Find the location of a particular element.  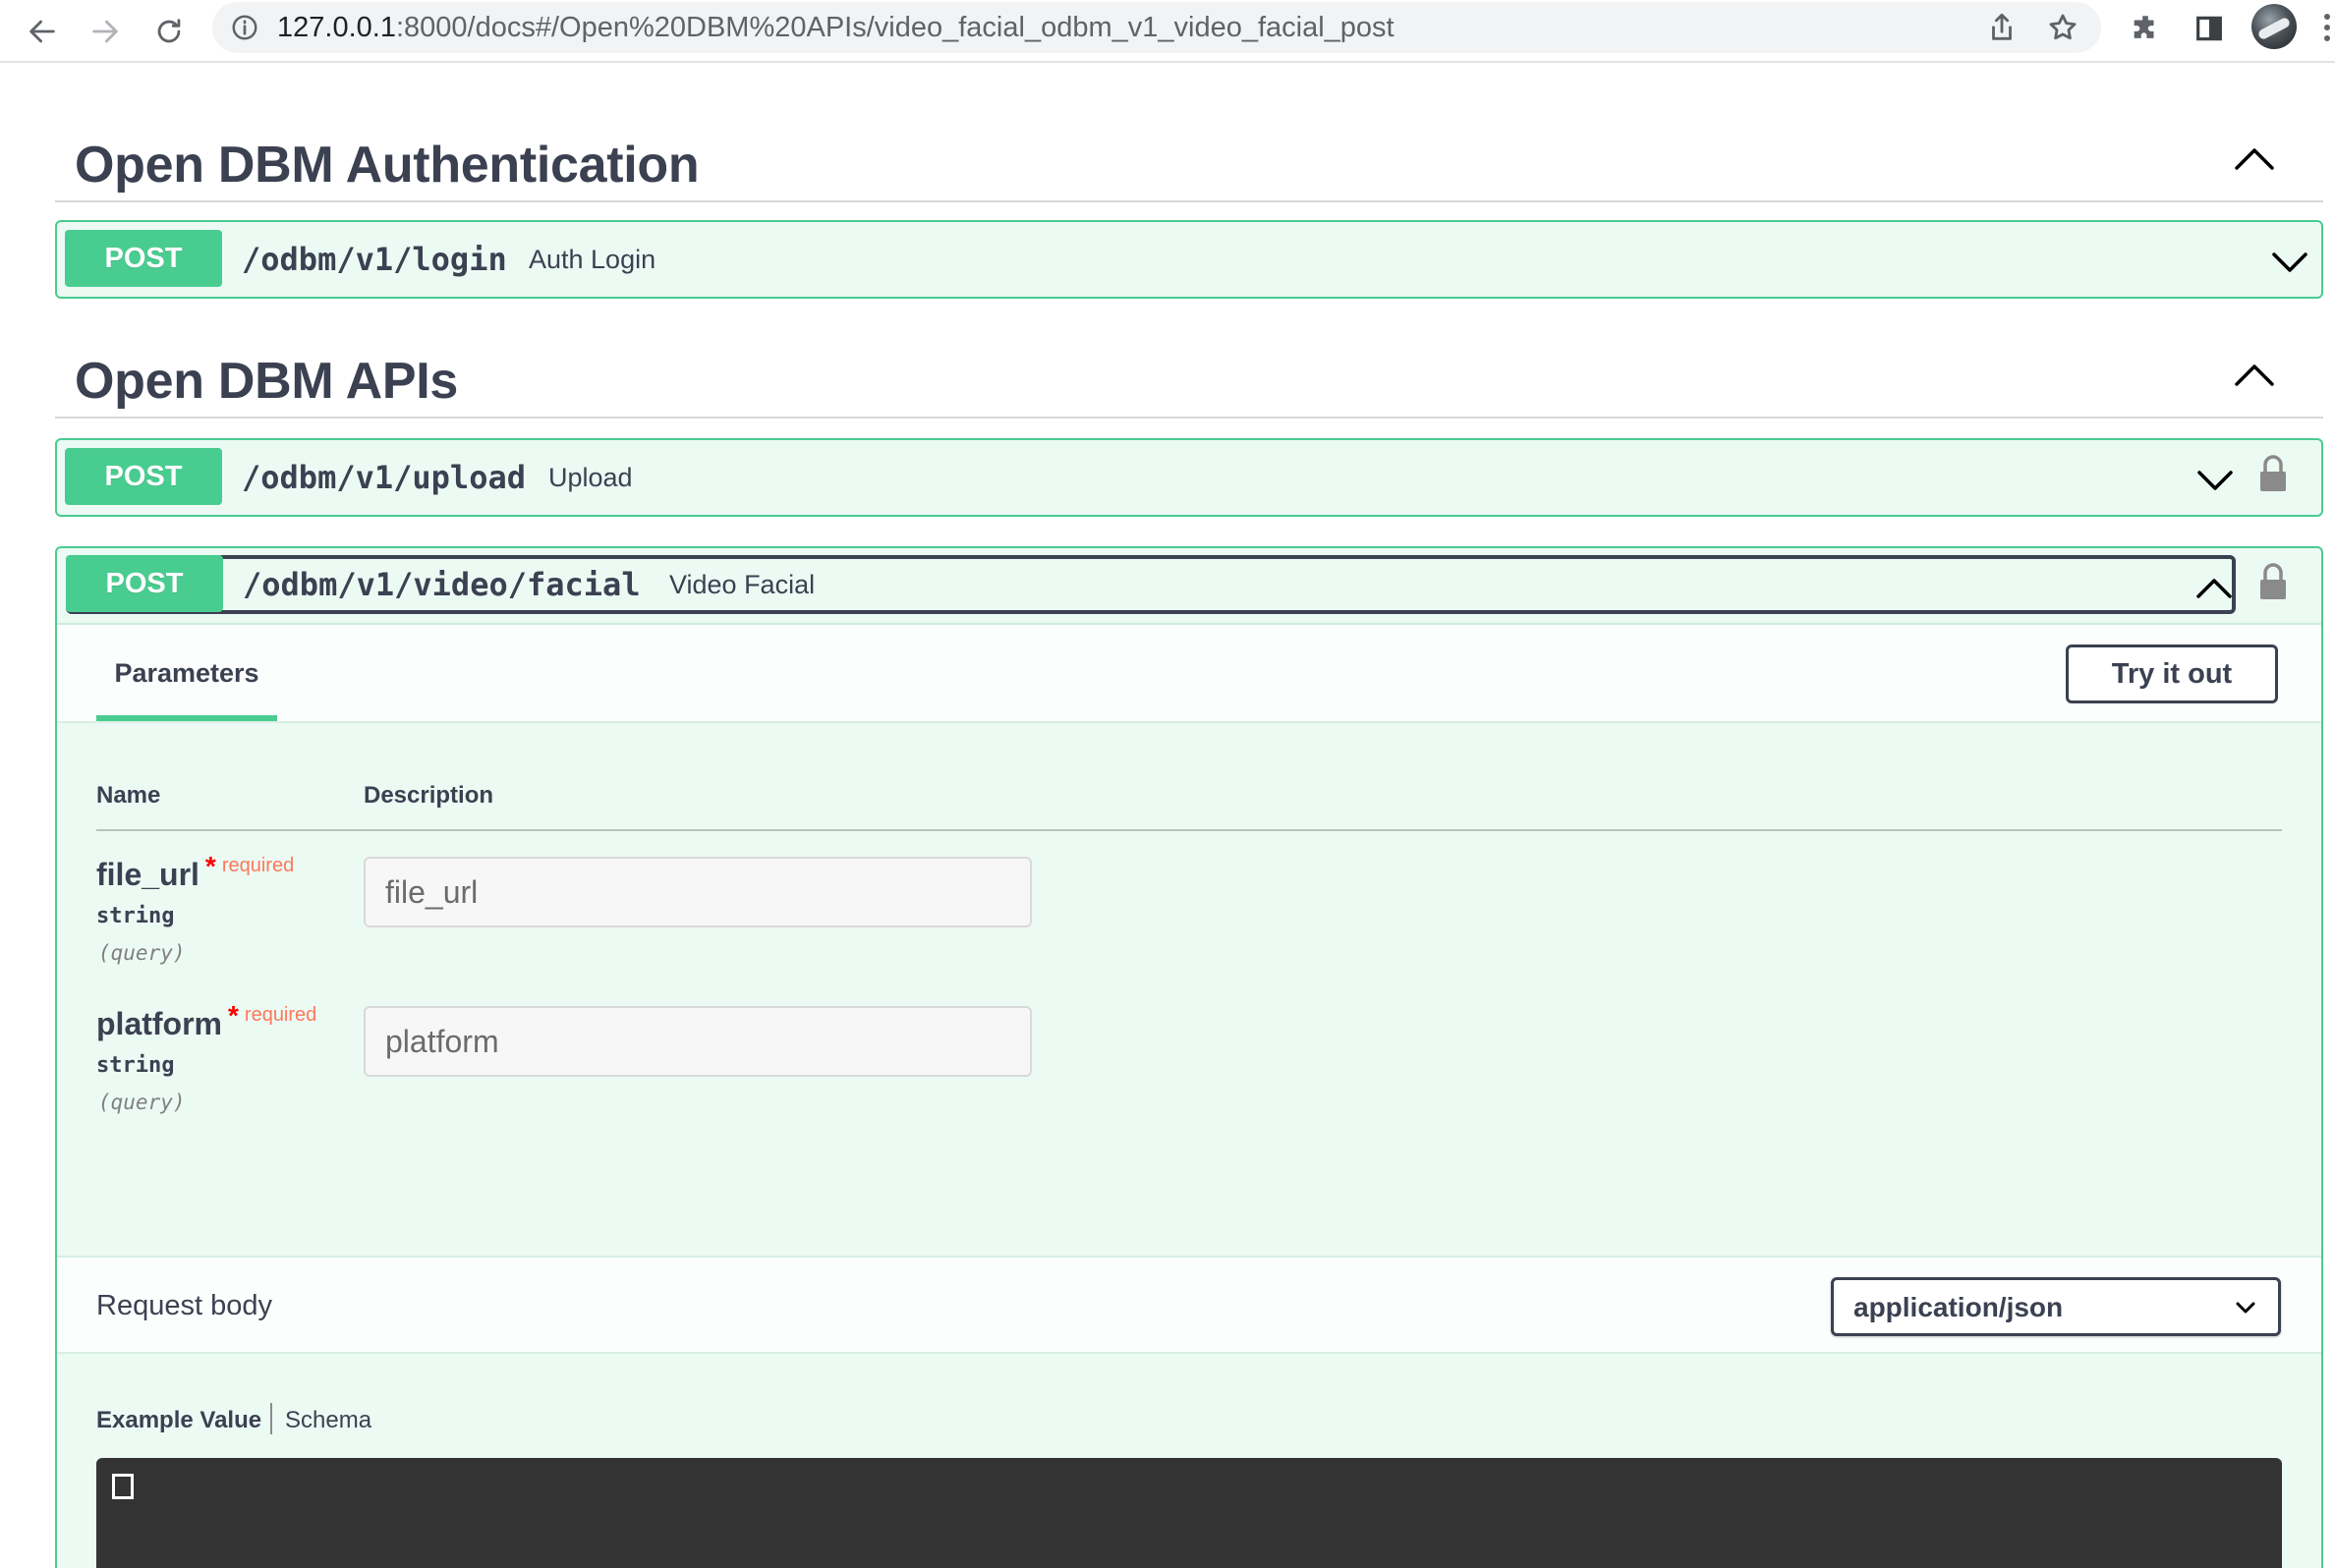

tab-example-value: Example Value is located at coordinates (178, 1420).